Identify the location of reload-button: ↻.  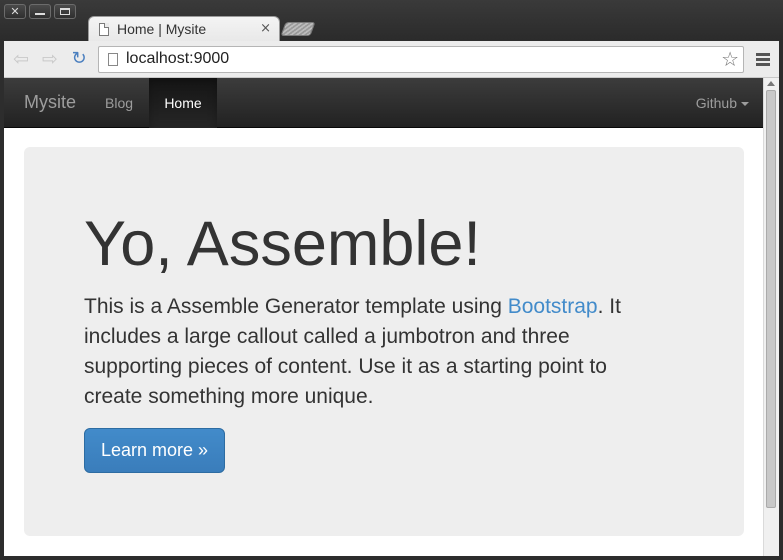
(79, 59).